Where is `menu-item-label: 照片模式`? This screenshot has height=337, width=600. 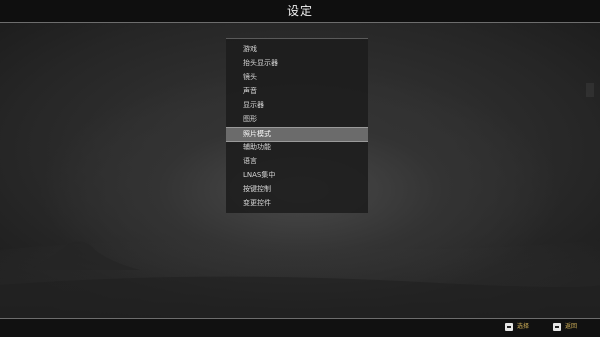 menu-item-label: 照片模式 is located at coordinates (257, 134).